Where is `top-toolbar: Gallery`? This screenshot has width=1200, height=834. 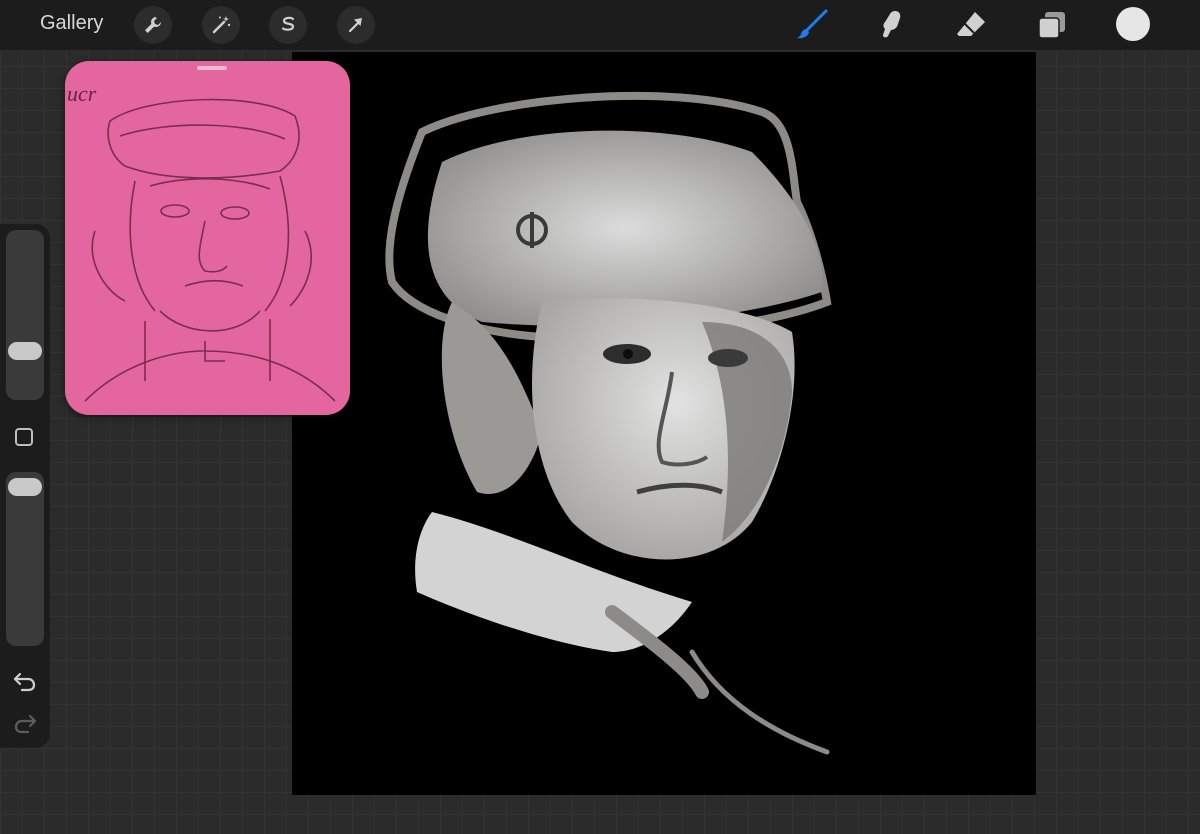 top-toolbar: Gallery is located at coordinates (600, 25).